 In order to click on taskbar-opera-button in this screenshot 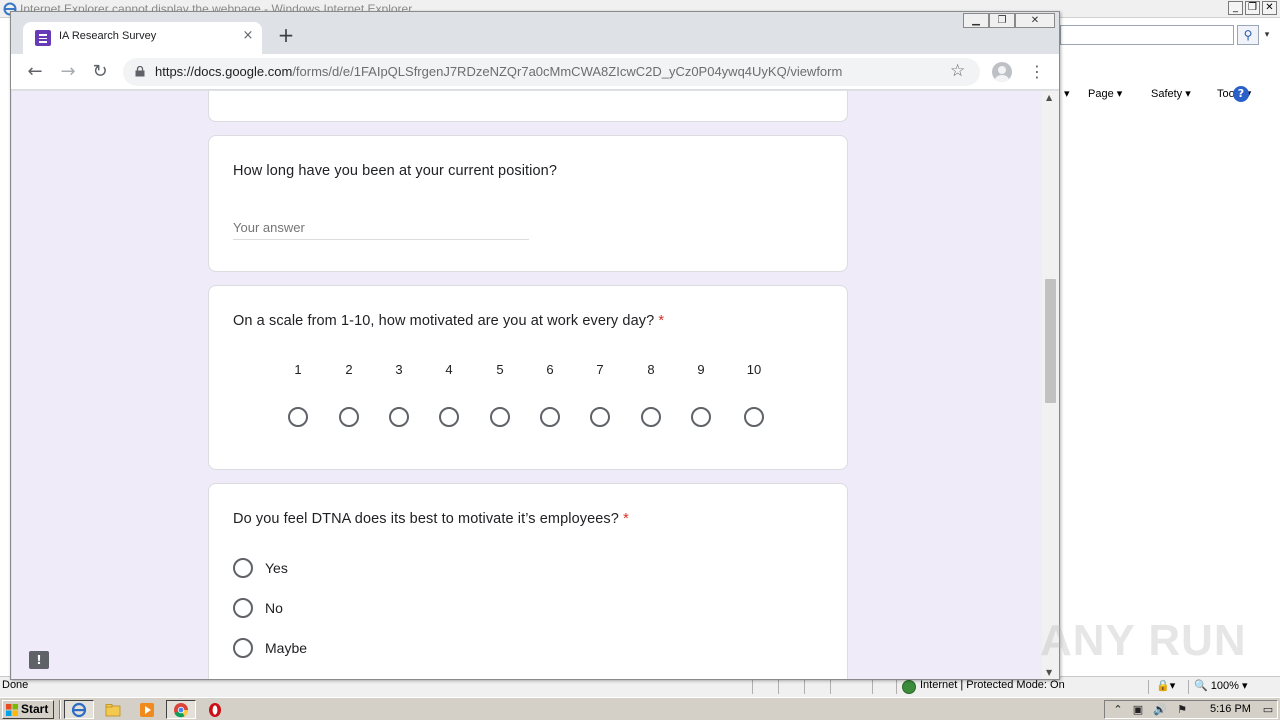, I will do `click(215, 709)`.